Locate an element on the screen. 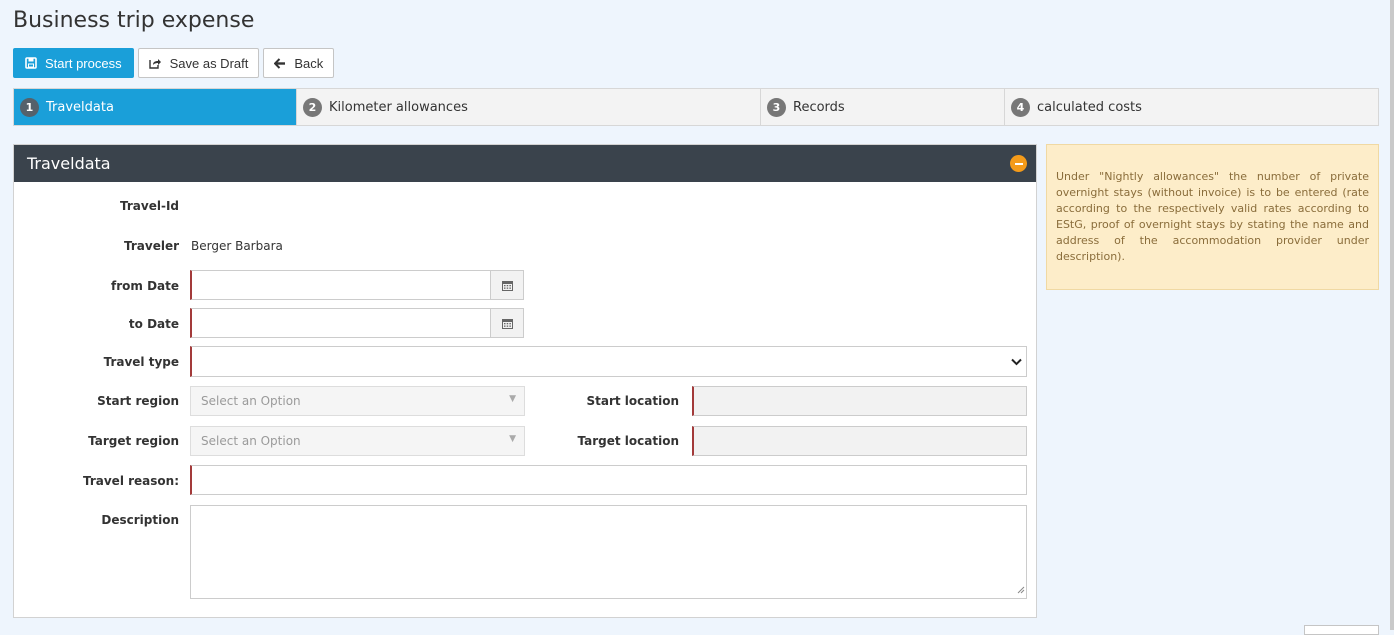  start-location-label: Start location is located at coordinates (632, 401).